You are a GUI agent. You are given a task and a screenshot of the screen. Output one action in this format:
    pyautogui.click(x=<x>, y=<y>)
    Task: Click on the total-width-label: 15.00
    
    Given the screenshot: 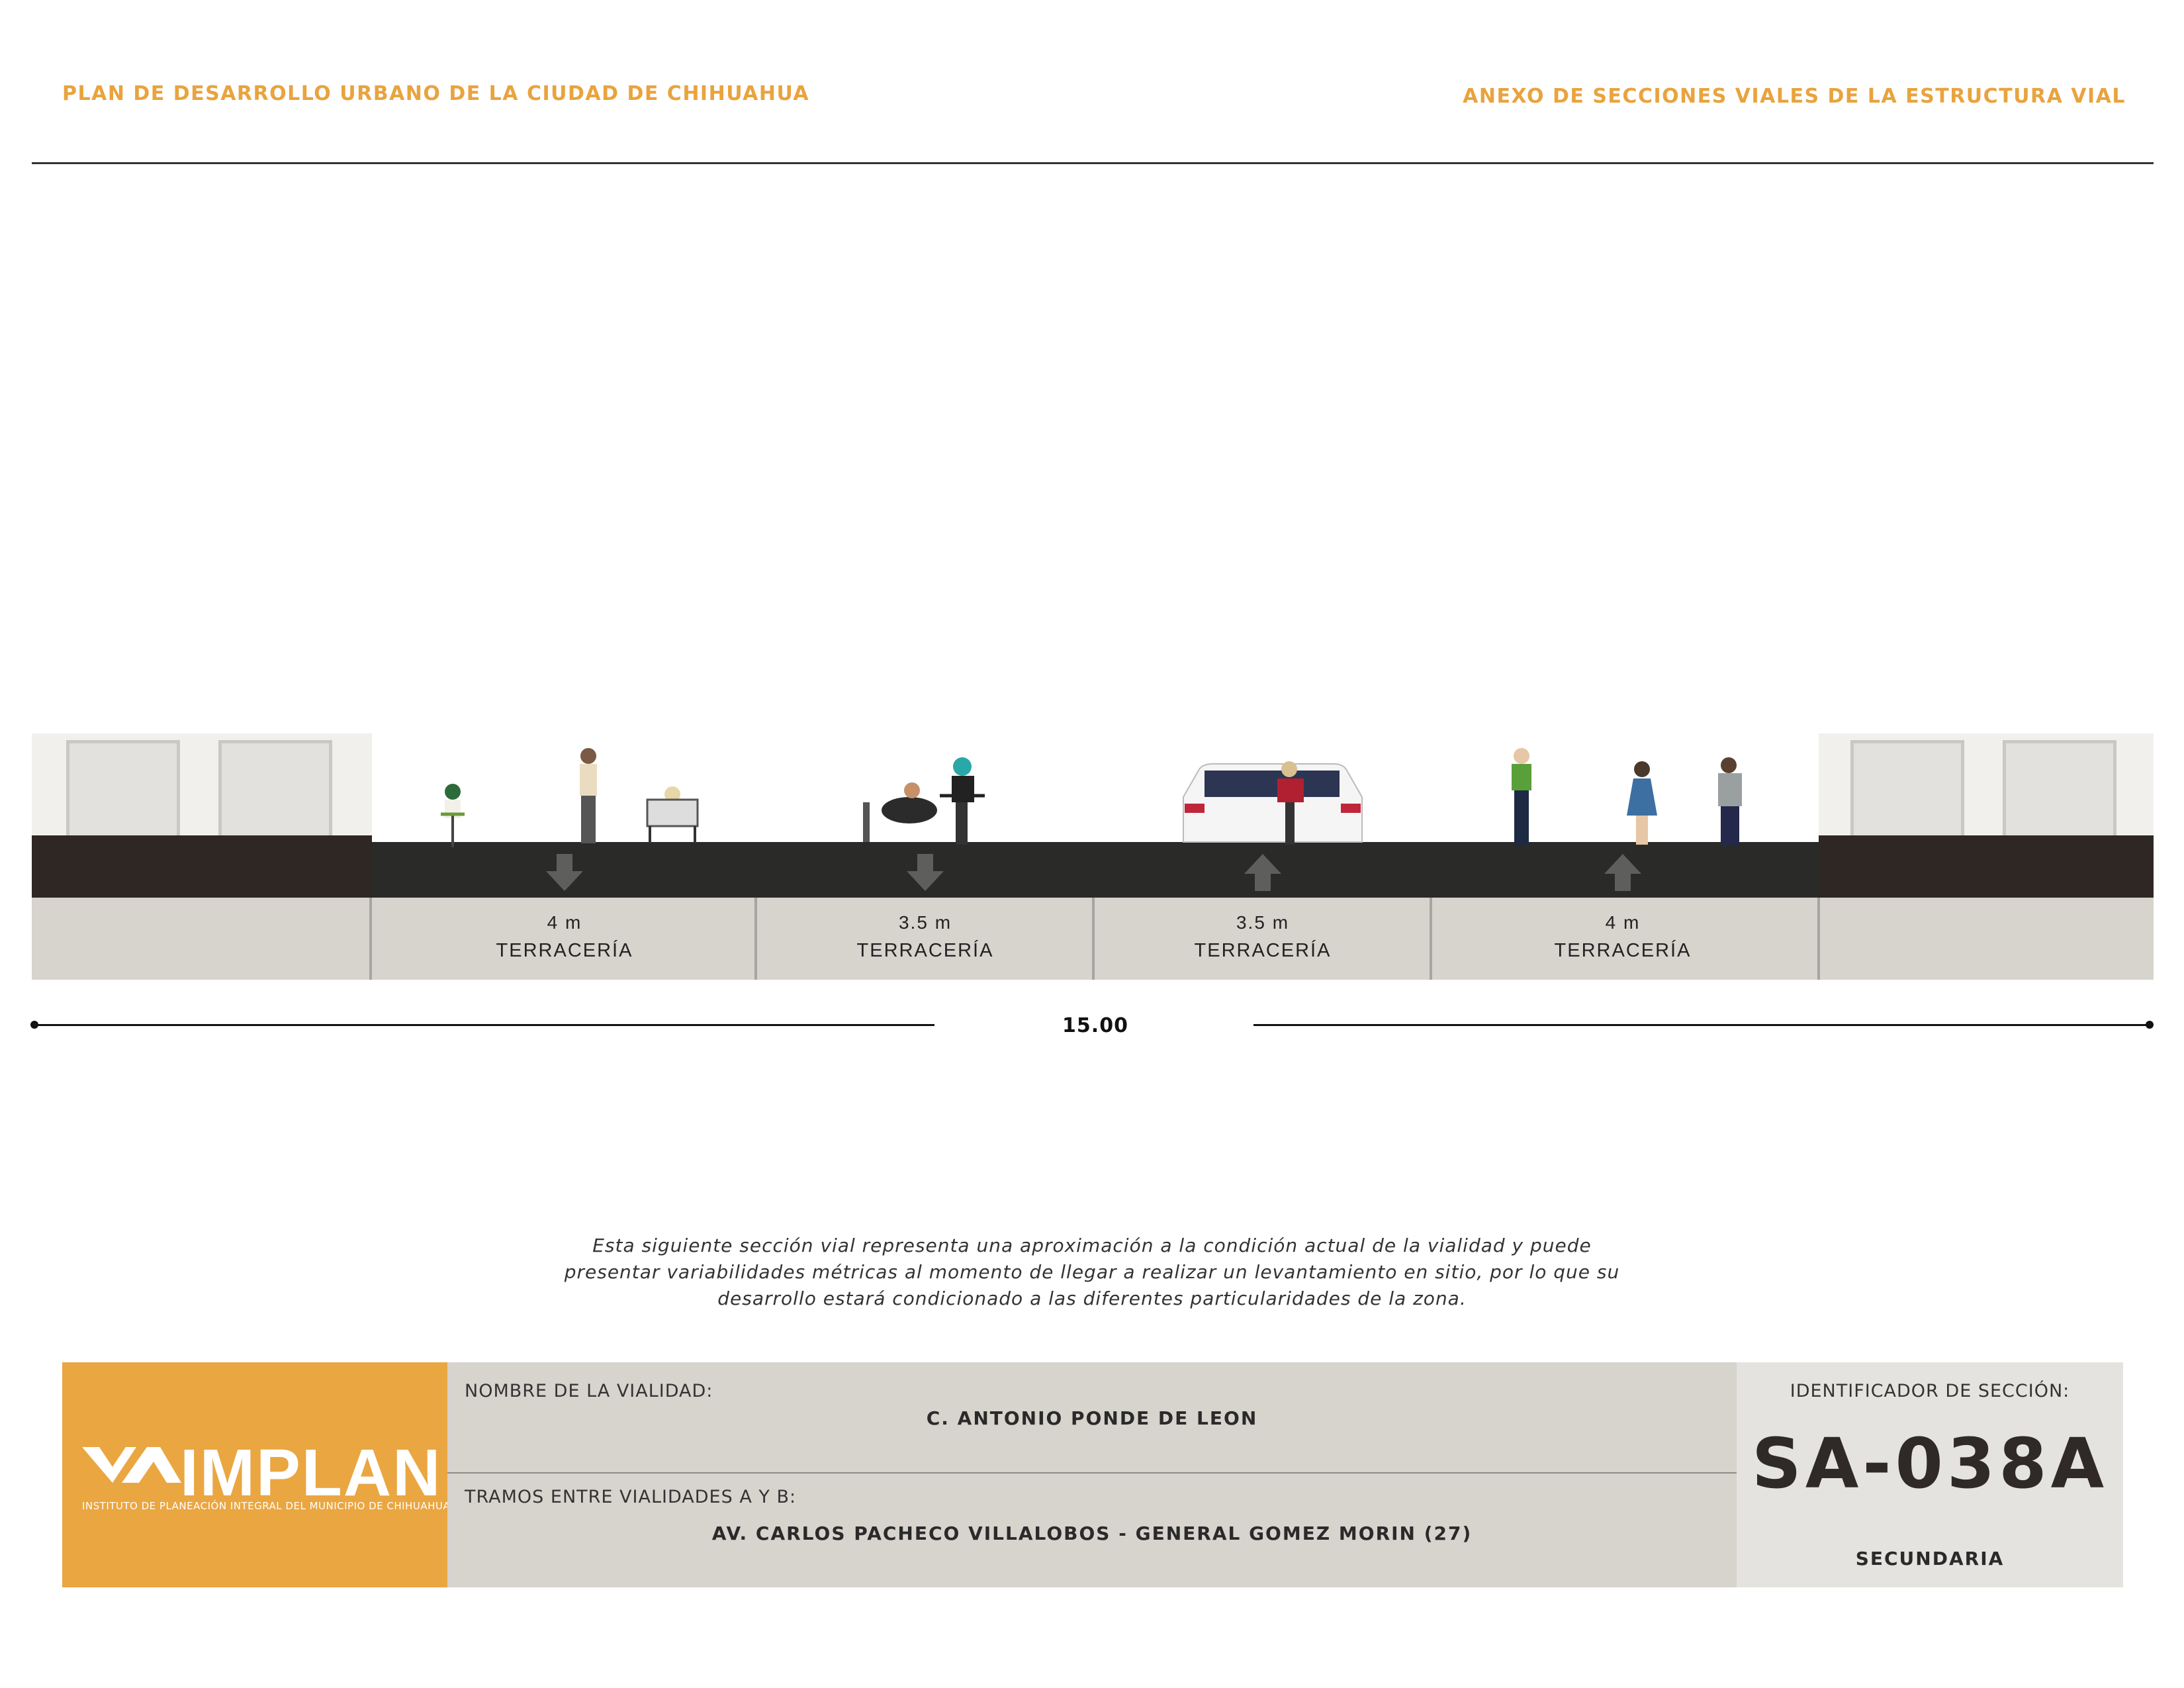 What is the action you would take?
    pyautogui.click(x=1095, y=1025)
    